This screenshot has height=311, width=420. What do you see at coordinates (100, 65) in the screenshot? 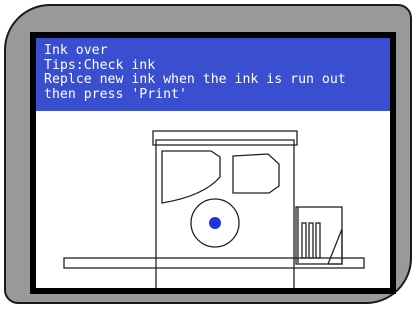
I see `alert-tip: Tips:Check ink` at bounding box center [100, 65].